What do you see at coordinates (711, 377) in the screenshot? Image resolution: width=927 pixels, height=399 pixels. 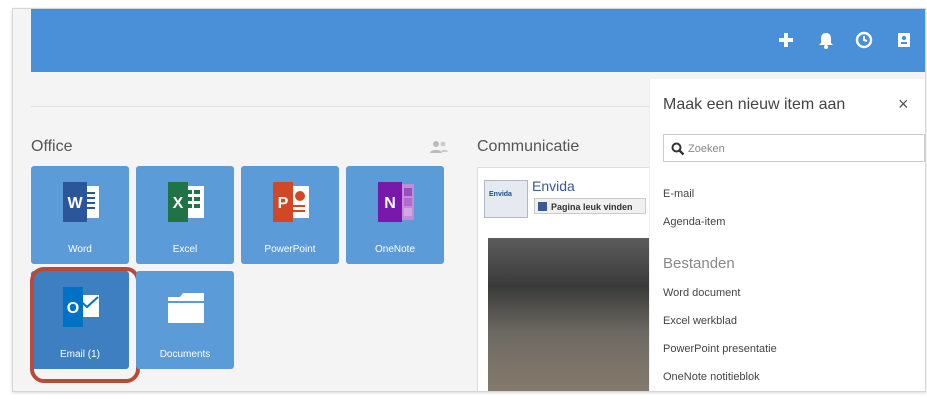 I see `menu-item-onenote-notitieblok: OneNote notitieblok` at bounding box center [711, 377].